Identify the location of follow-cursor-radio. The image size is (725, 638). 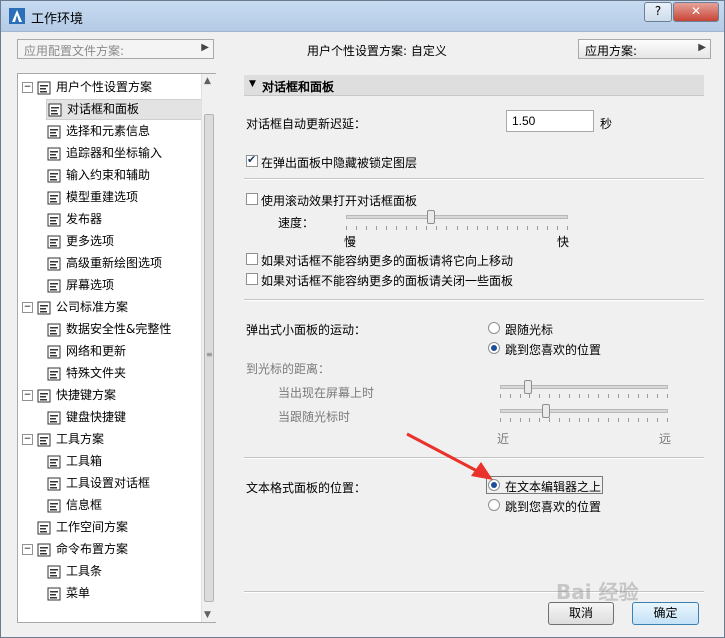
(494, 328).